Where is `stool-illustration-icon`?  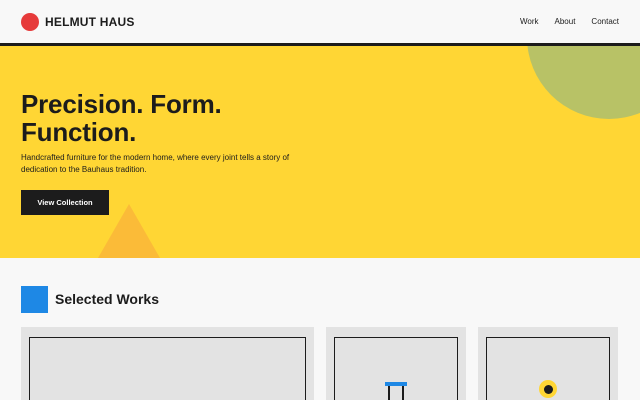 stool-illustration-icon is located at coordinates (396, 391).